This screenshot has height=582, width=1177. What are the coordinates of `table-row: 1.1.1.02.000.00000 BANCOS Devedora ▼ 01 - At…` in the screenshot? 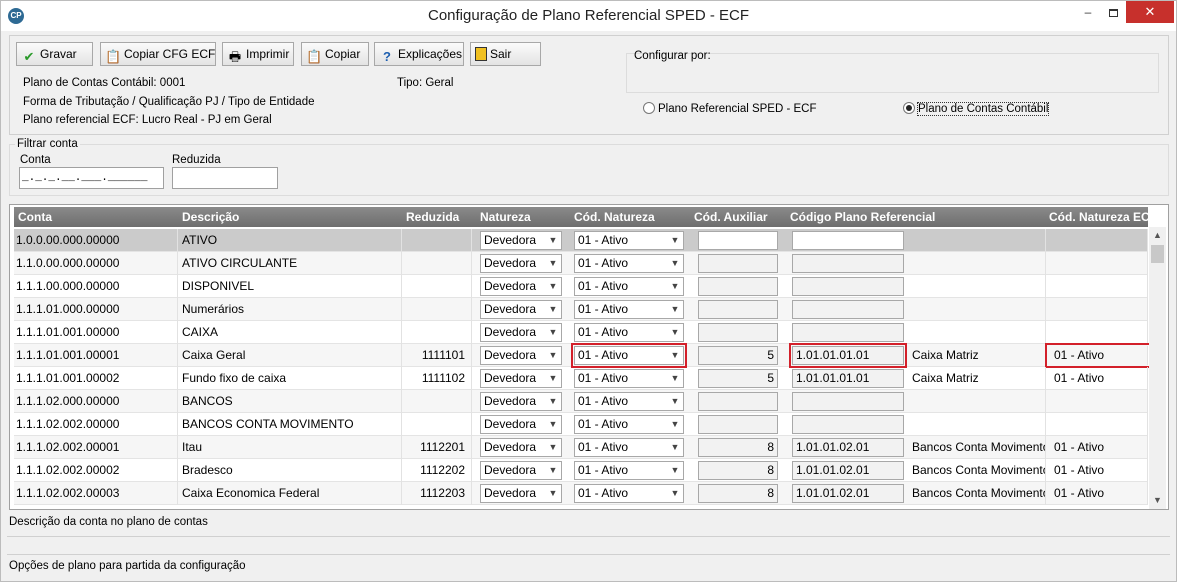 It's located at (581, 401).